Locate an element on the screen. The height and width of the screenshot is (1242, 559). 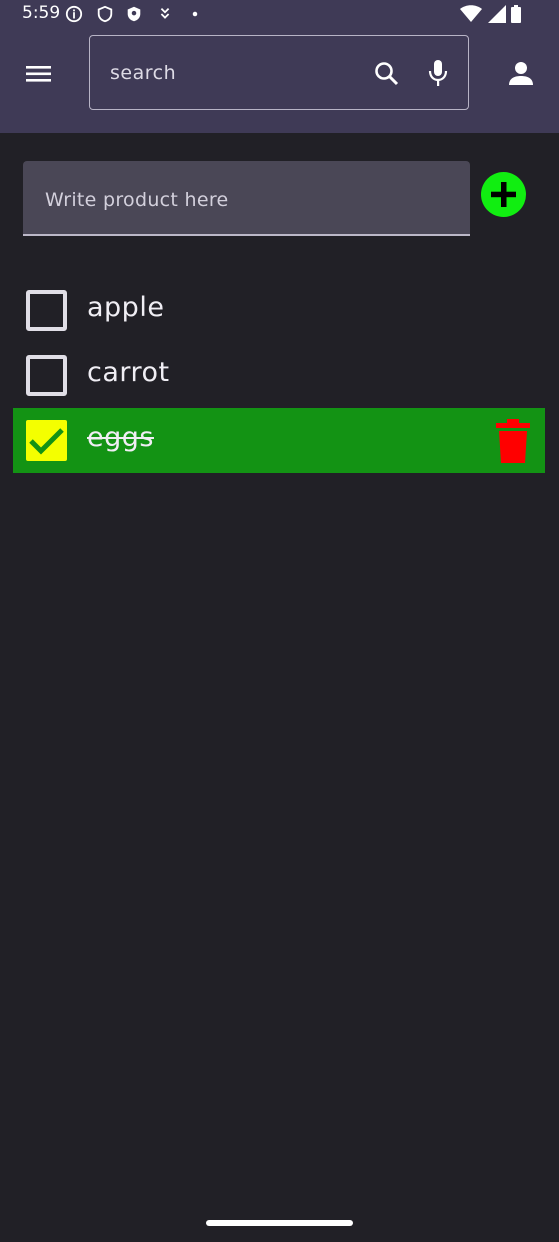
trash-icon is located at coordinates (513, 441).